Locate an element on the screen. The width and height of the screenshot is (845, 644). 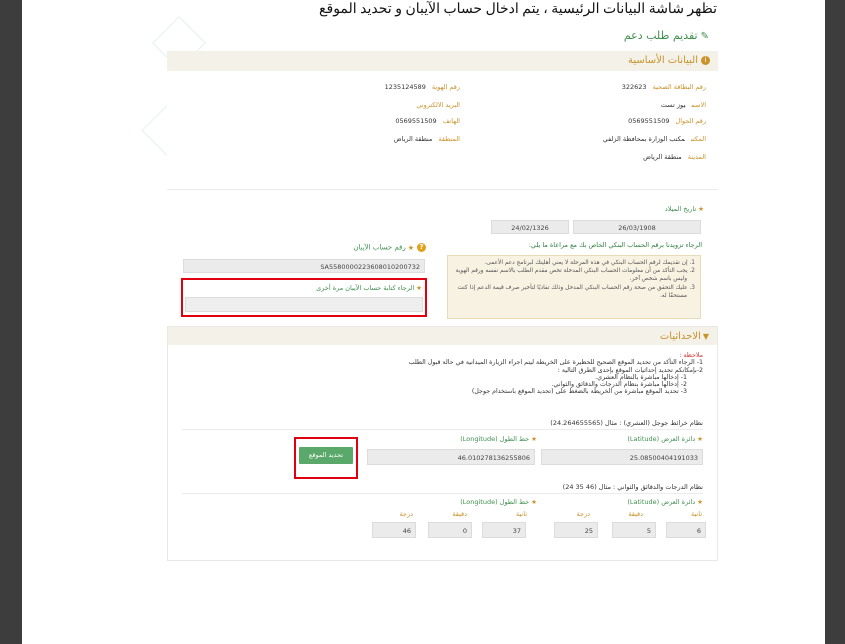
dob-hijri-field: 24/02/1326 is located at coordinates (530, 227).